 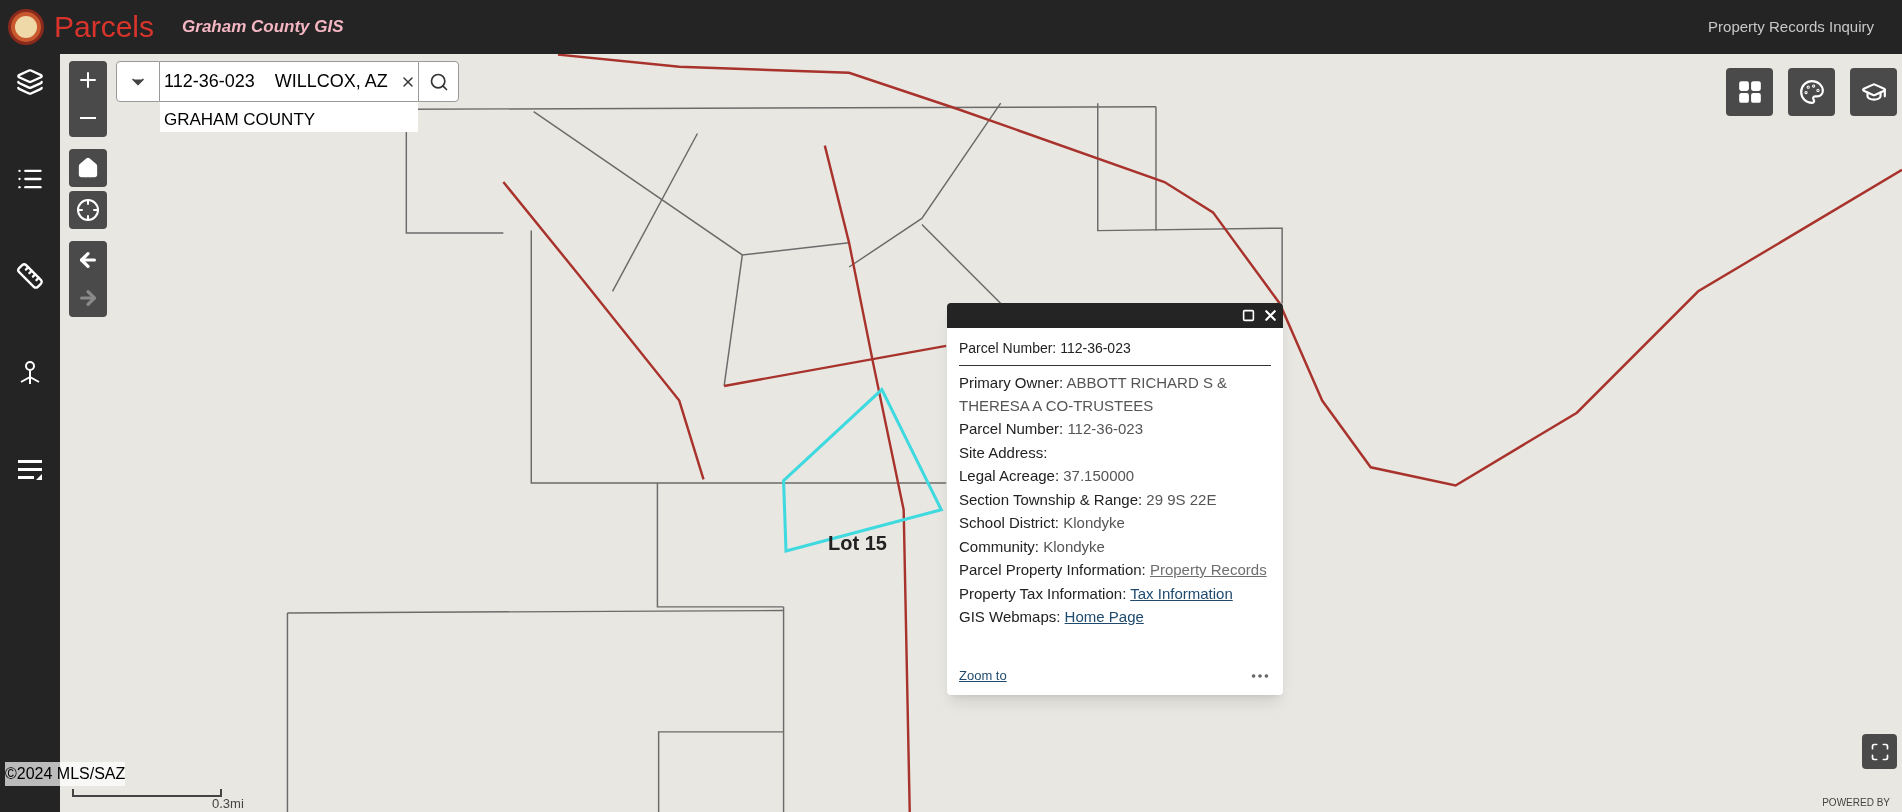 I want to click on scale-label: 0.3mi, so click(x=228, y=803).